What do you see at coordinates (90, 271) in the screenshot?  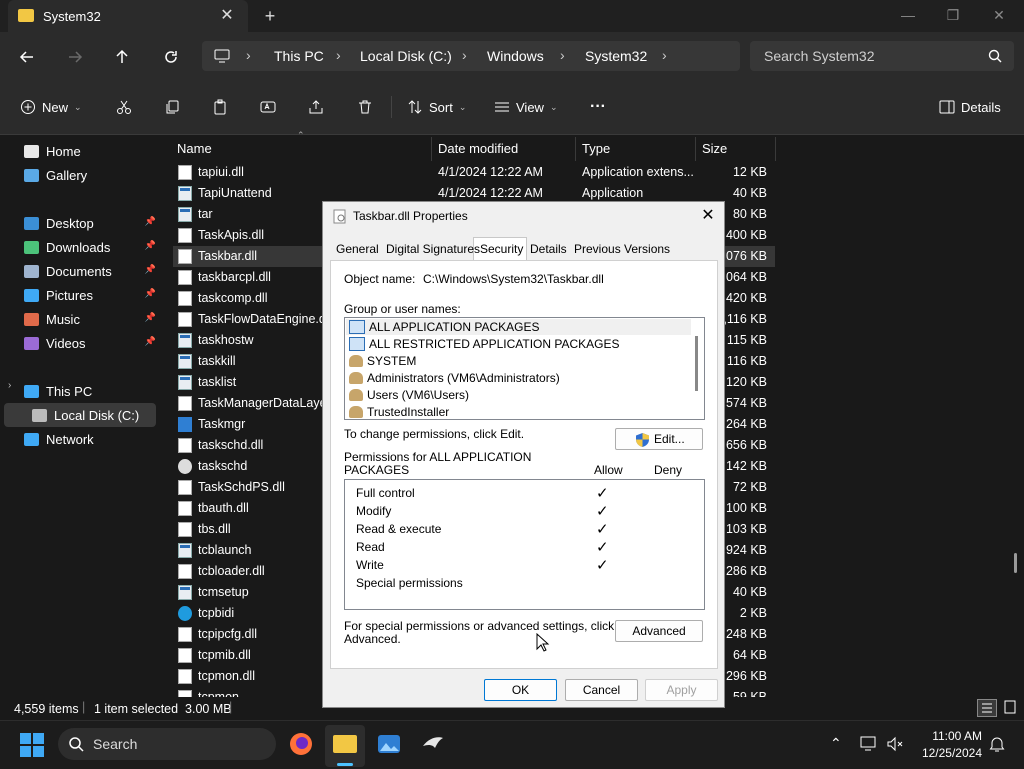 I see `sidebar-item-documents: Documents 📌` at bounding box center [90, 271].